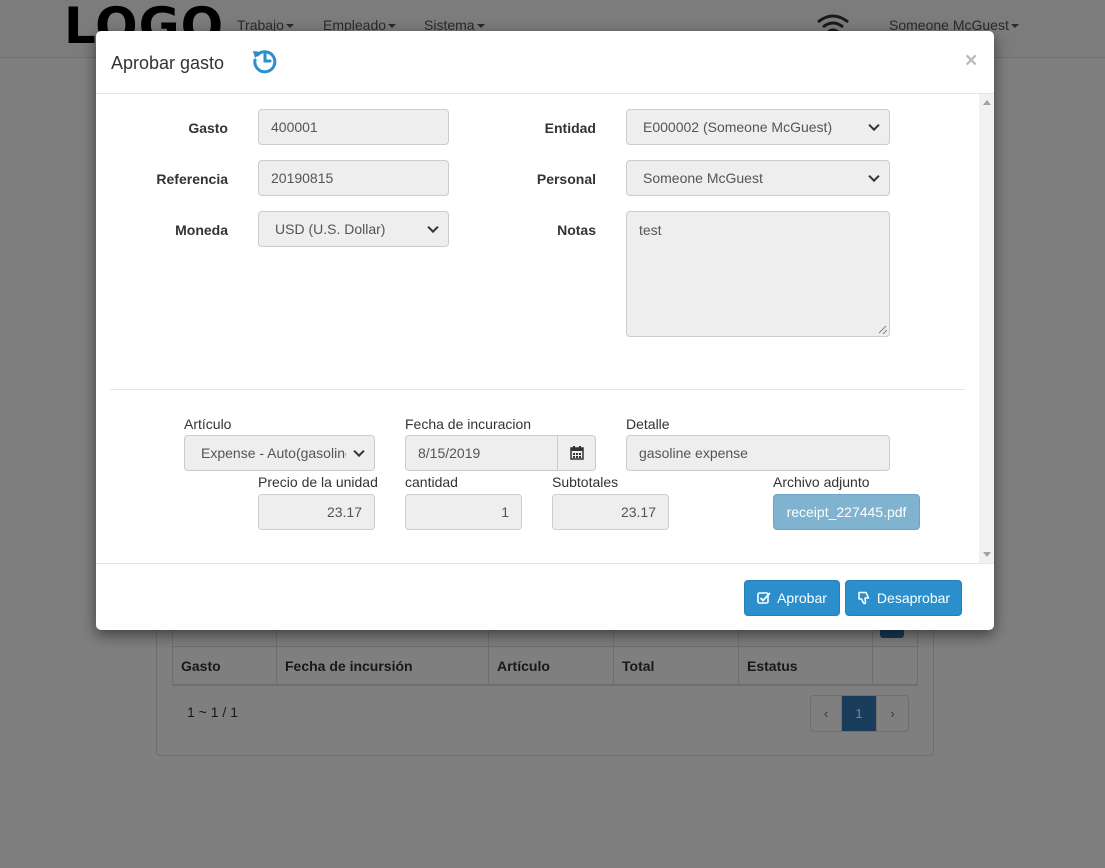  What do you see at coordinates (987, 102) in the screenshot?
I see `scroll-up-icon` at bounding box center [987, 102].